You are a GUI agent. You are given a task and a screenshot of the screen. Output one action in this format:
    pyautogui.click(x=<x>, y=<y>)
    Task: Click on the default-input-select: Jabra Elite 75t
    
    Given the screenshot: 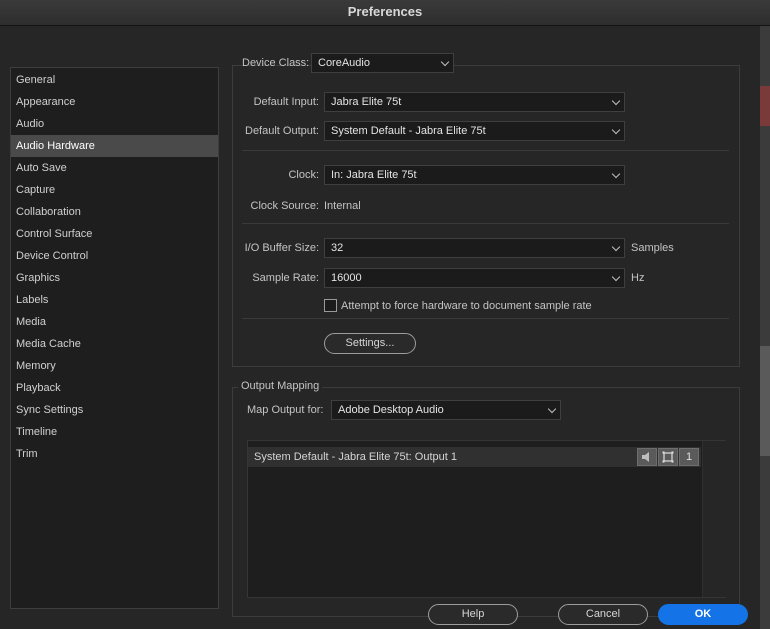 What is the action you would take?
    pyautogui.click(x=474, y=102)
    